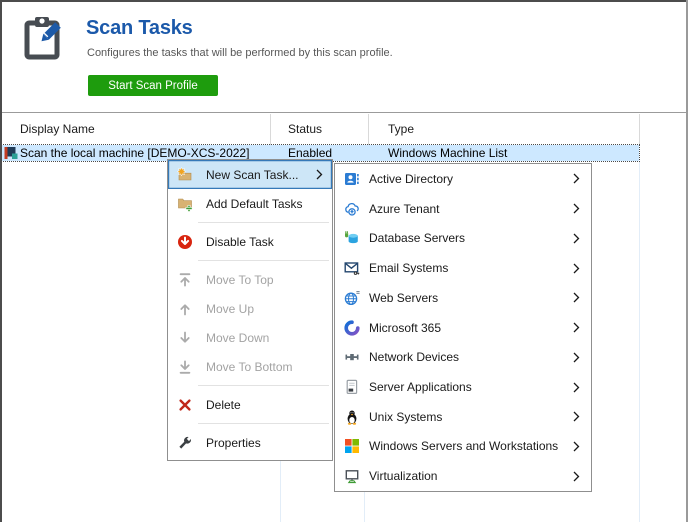  I want to click on move-to-top-icon, so click(185, 280).